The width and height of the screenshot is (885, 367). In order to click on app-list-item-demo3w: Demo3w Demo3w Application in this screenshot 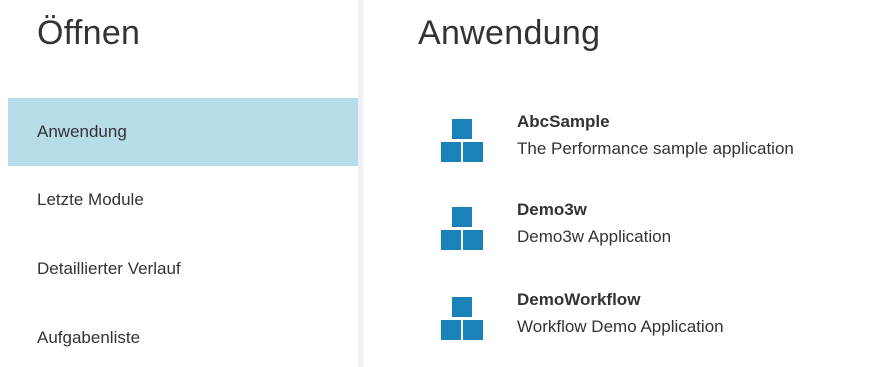, I will do `click(658, 230)`.